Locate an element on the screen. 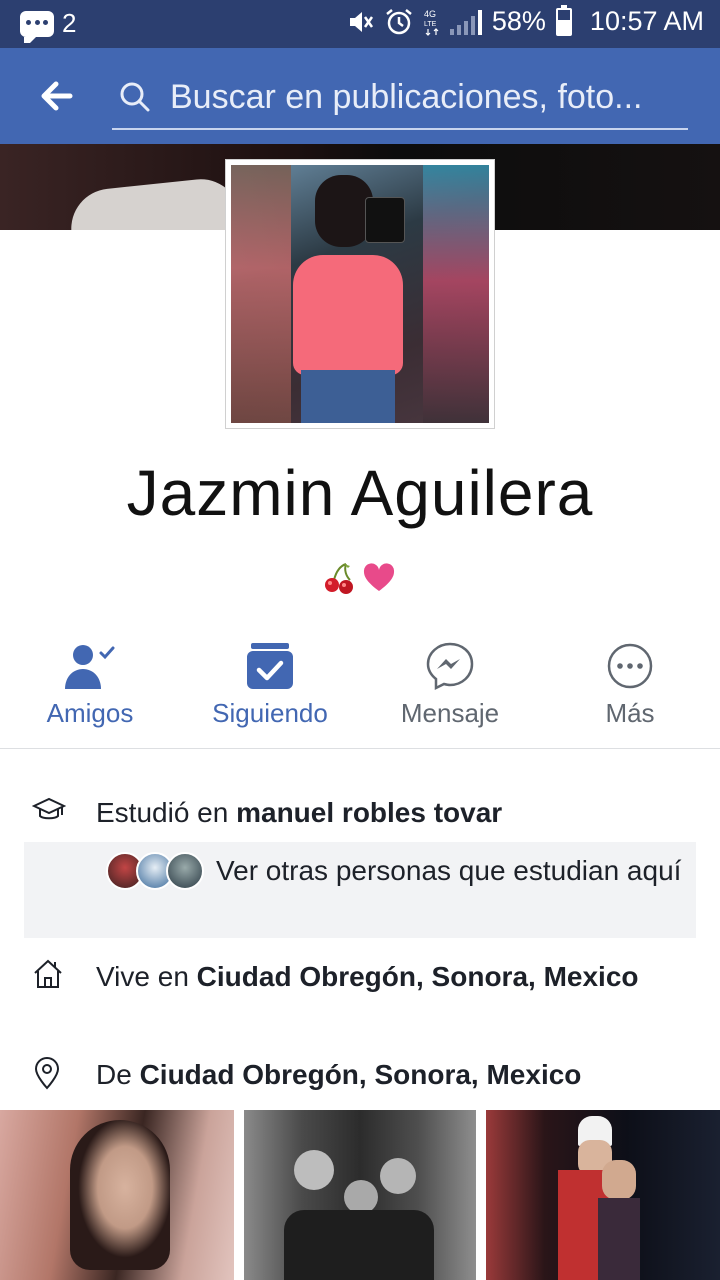  education-link: manuel robles tovar is located at coordinates (369, 812).